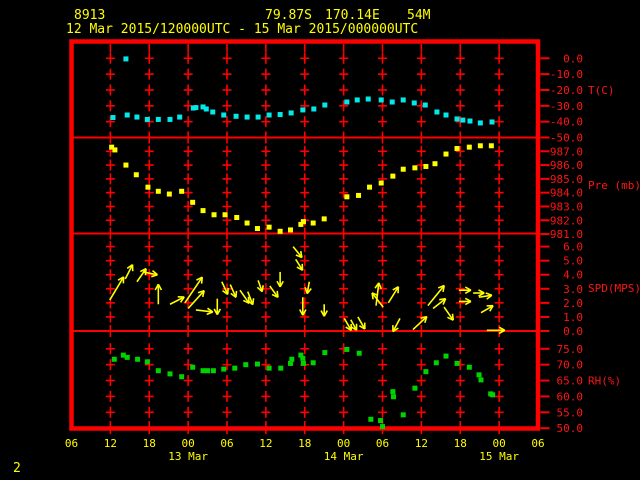 This screenshot has height=480, width=640. I want to click on ytick-label: 75.0, so click(570, 349).